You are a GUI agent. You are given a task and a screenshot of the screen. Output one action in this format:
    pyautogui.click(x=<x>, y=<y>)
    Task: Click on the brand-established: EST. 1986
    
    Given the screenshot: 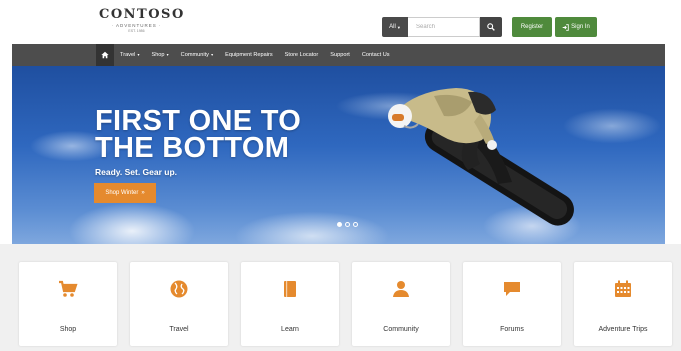 What is the action you would take?
    pyautogui.click(x=136, y=31)
    